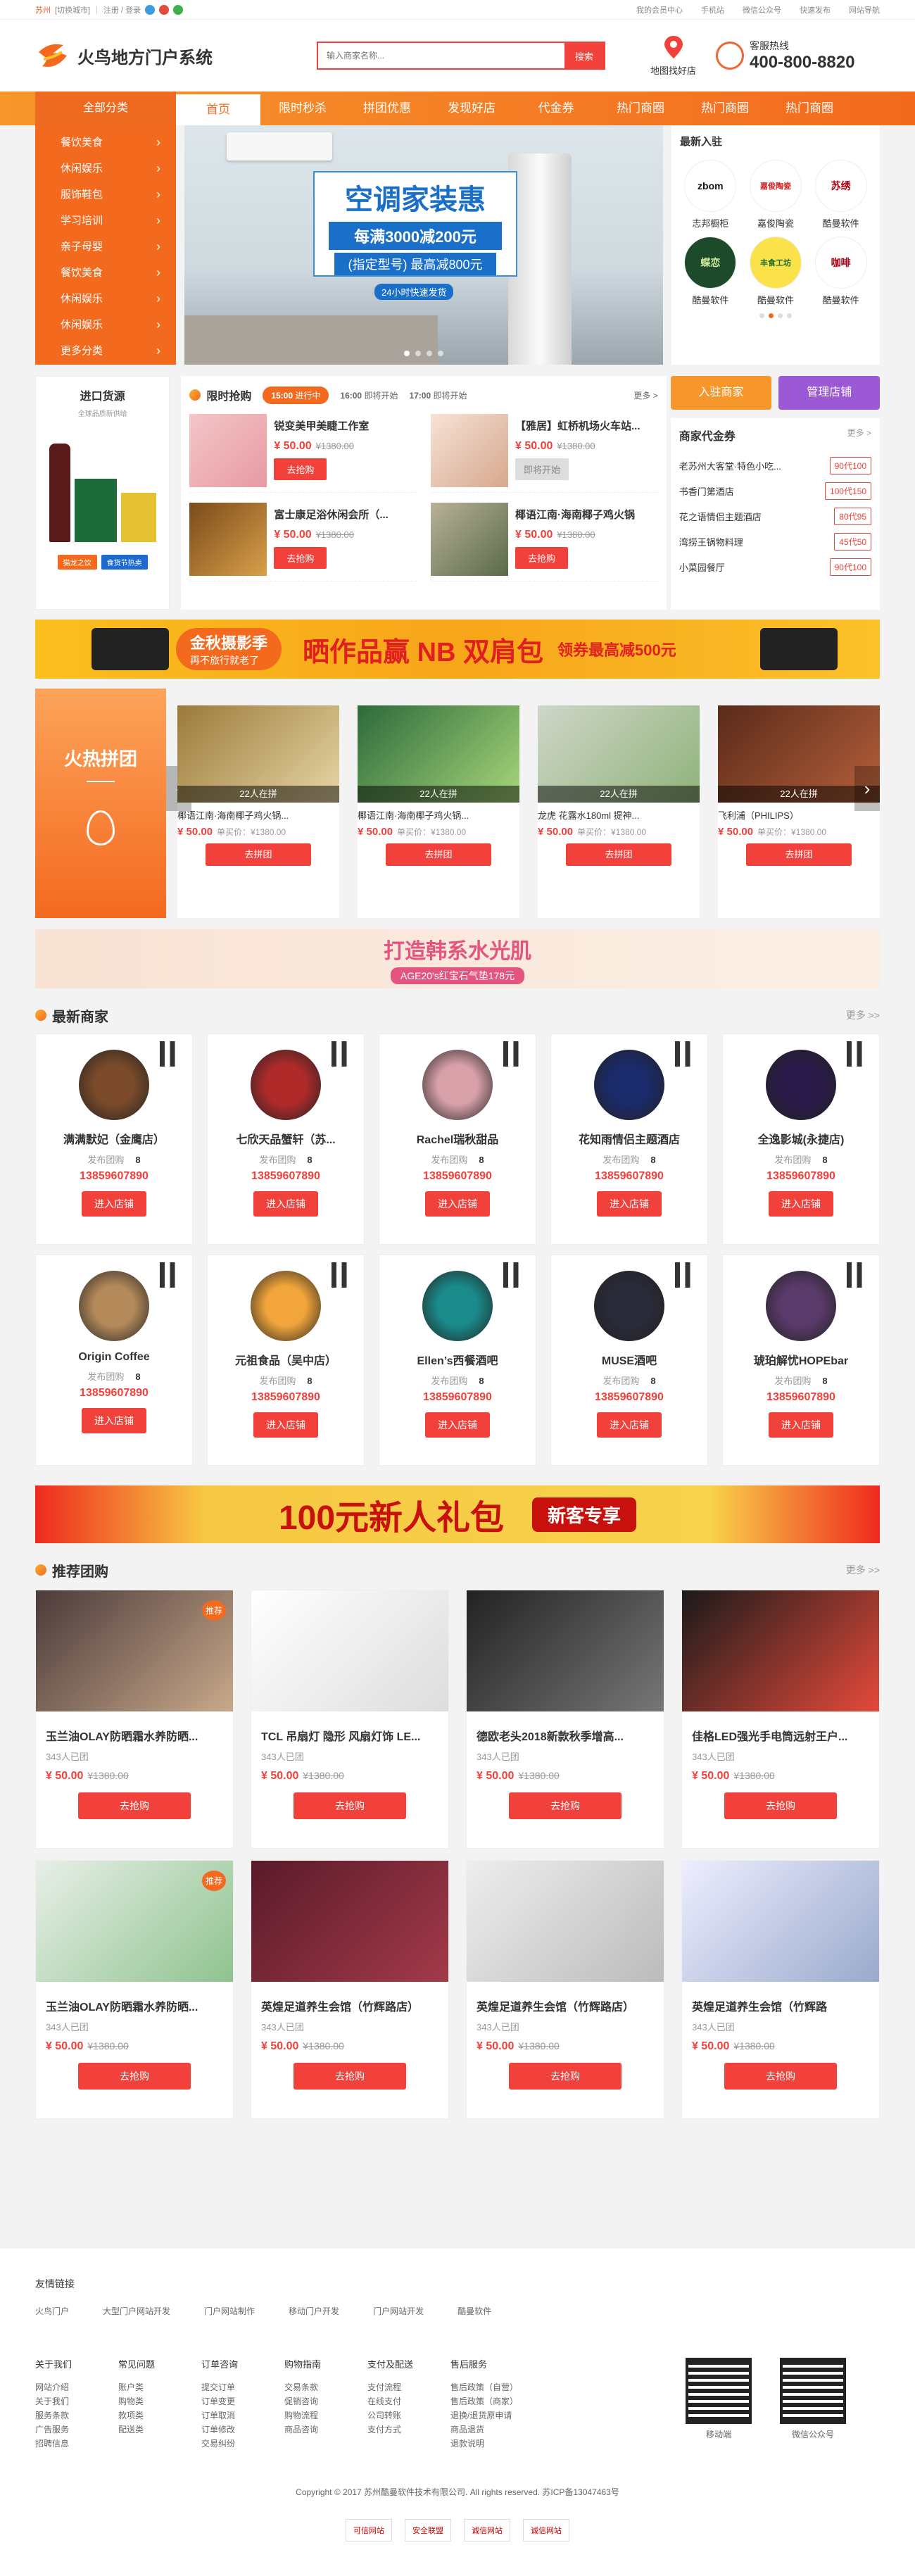 This screenshot has height=2576, width=915. Describe the element at coordinates (776, 271) in the screenshot. I see `new-shop-item: 丰食工坊 酷曼软件` at that location.